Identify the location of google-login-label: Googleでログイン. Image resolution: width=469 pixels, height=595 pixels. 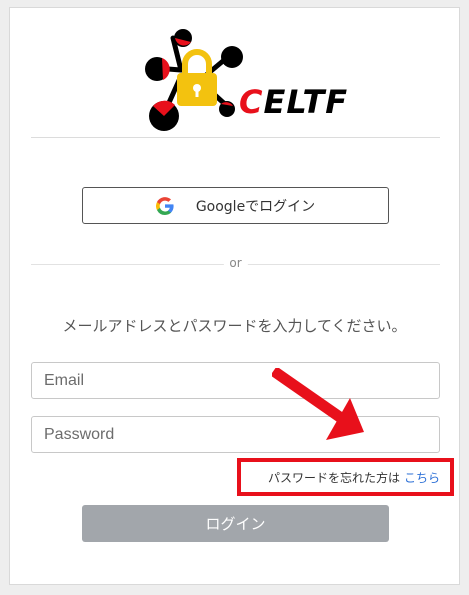
(255, 206).